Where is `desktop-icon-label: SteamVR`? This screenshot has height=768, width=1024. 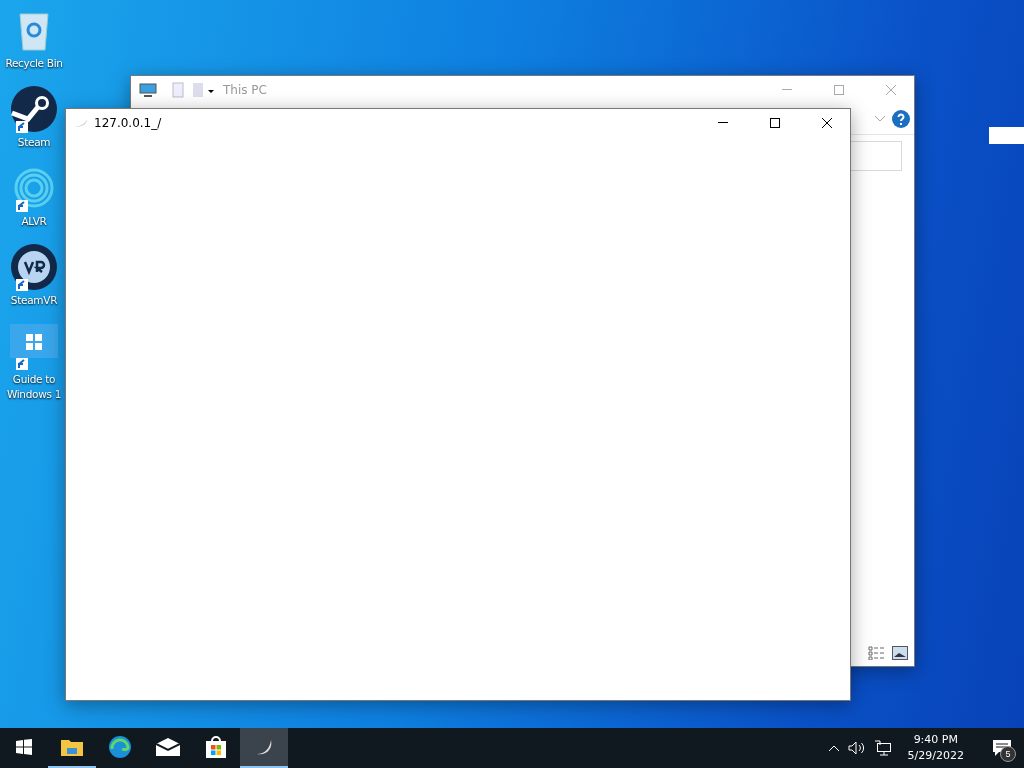
desktop-icon-label: SteamVR is located at coordinates (34, 300).